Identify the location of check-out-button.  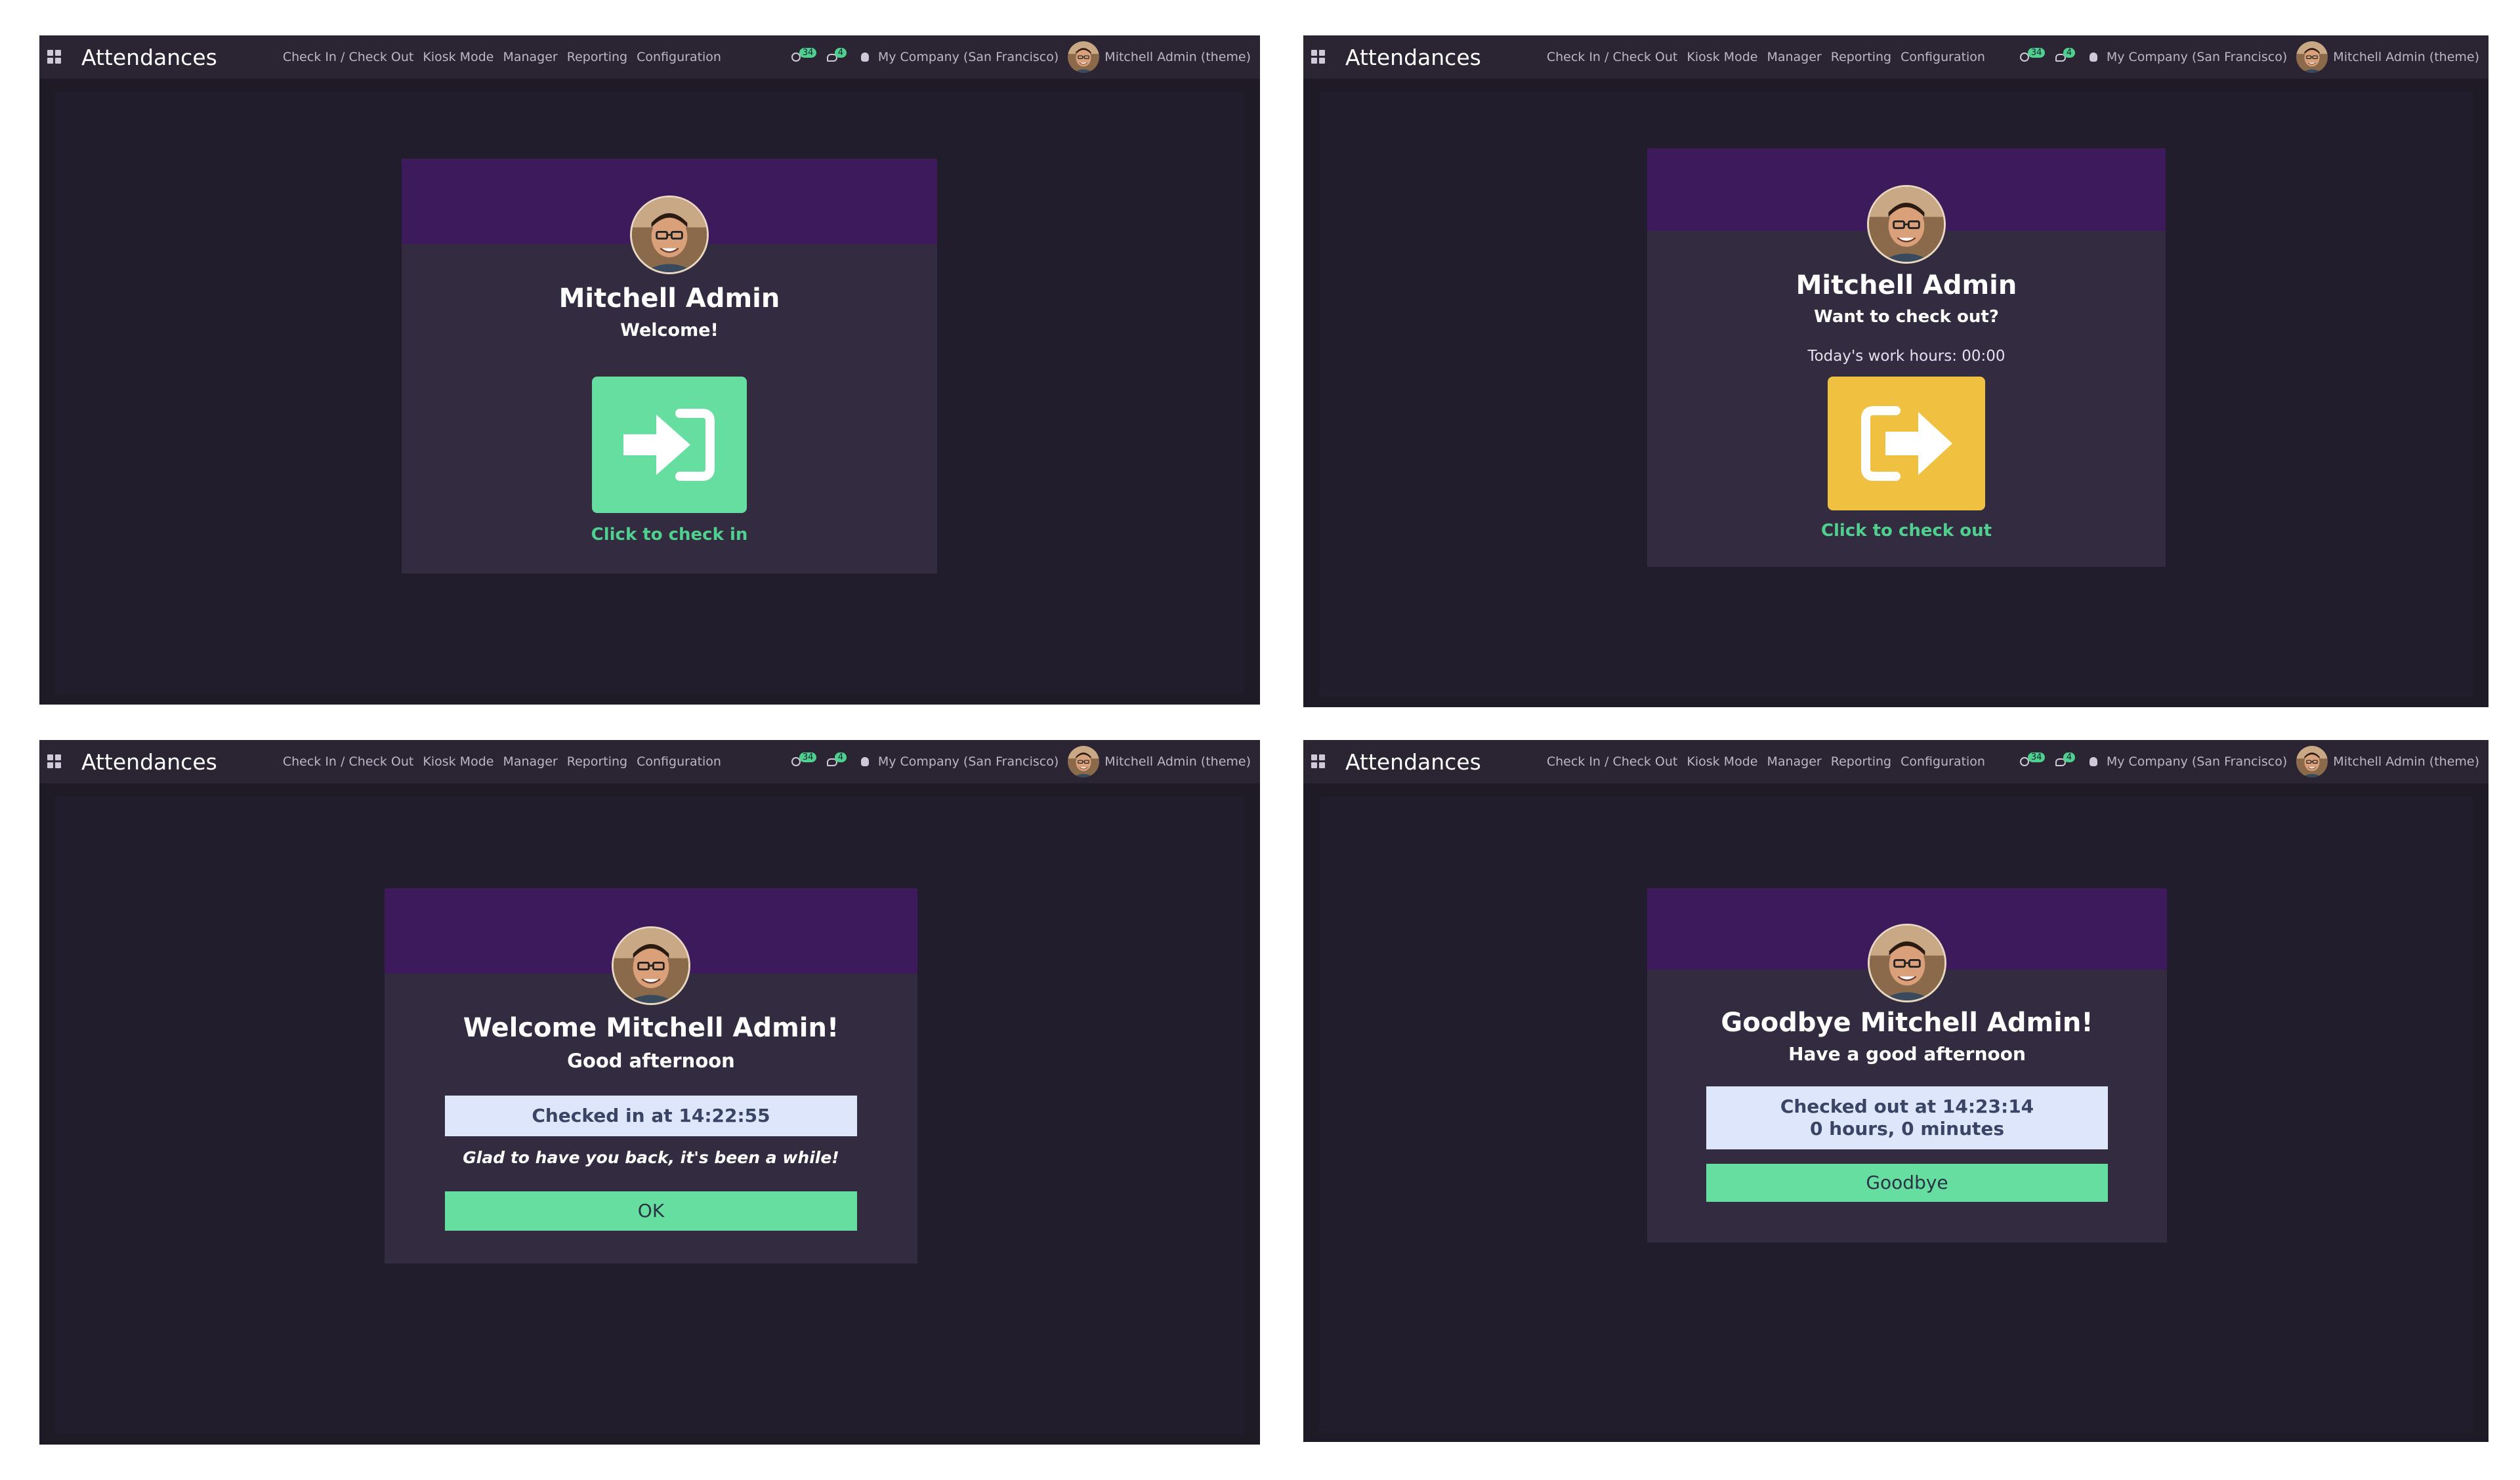
(1906, 443).